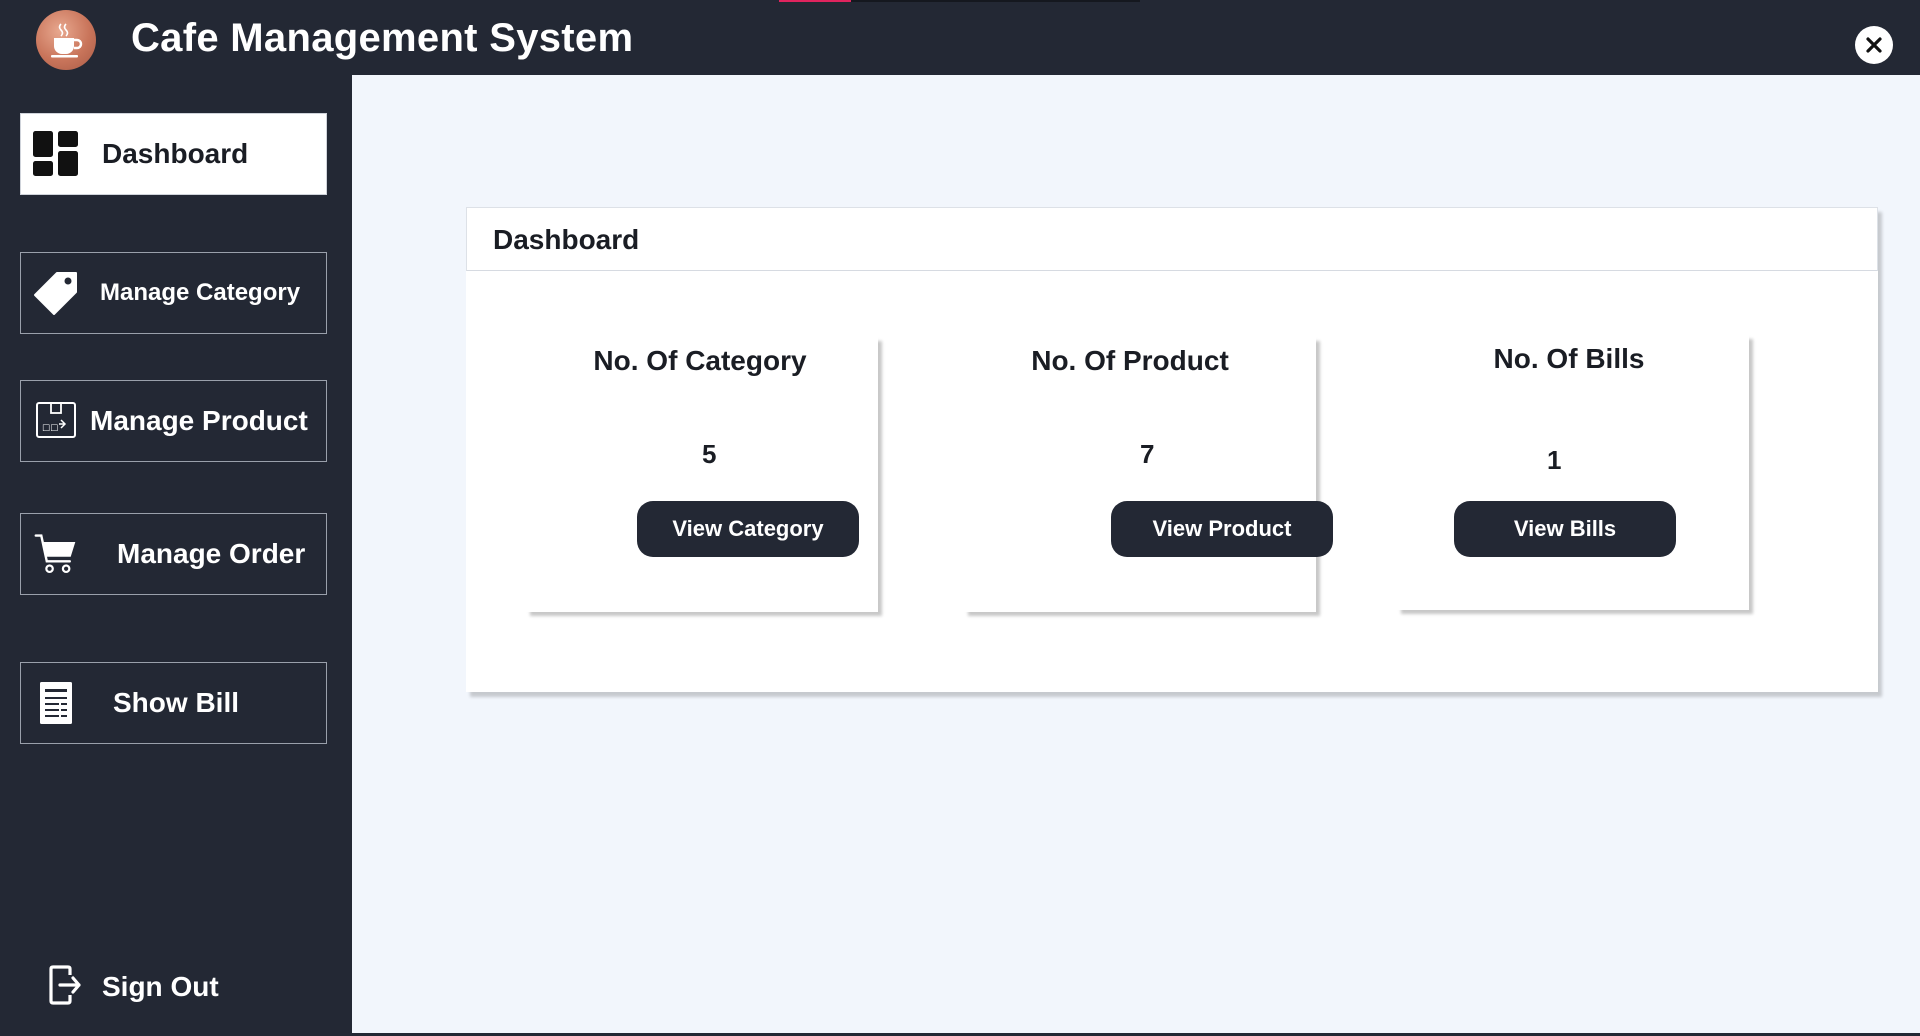  I want to click on sidebar-item-label: Dashboard, so click(175, 153).